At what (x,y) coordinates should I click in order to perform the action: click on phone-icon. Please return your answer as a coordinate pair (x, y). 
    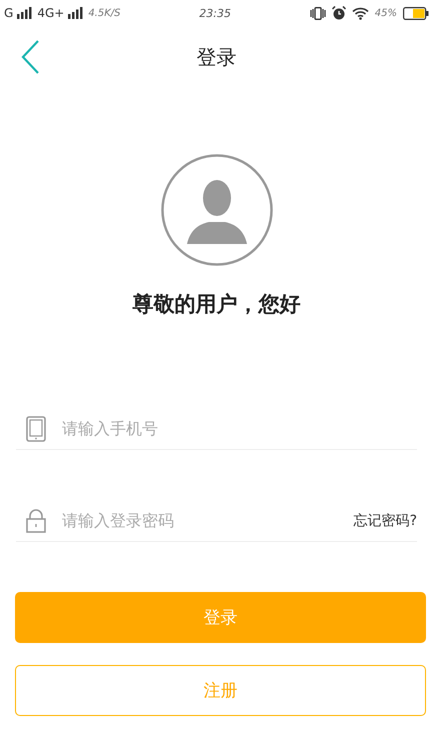
    Looking at the image, I should click on (36, 429).